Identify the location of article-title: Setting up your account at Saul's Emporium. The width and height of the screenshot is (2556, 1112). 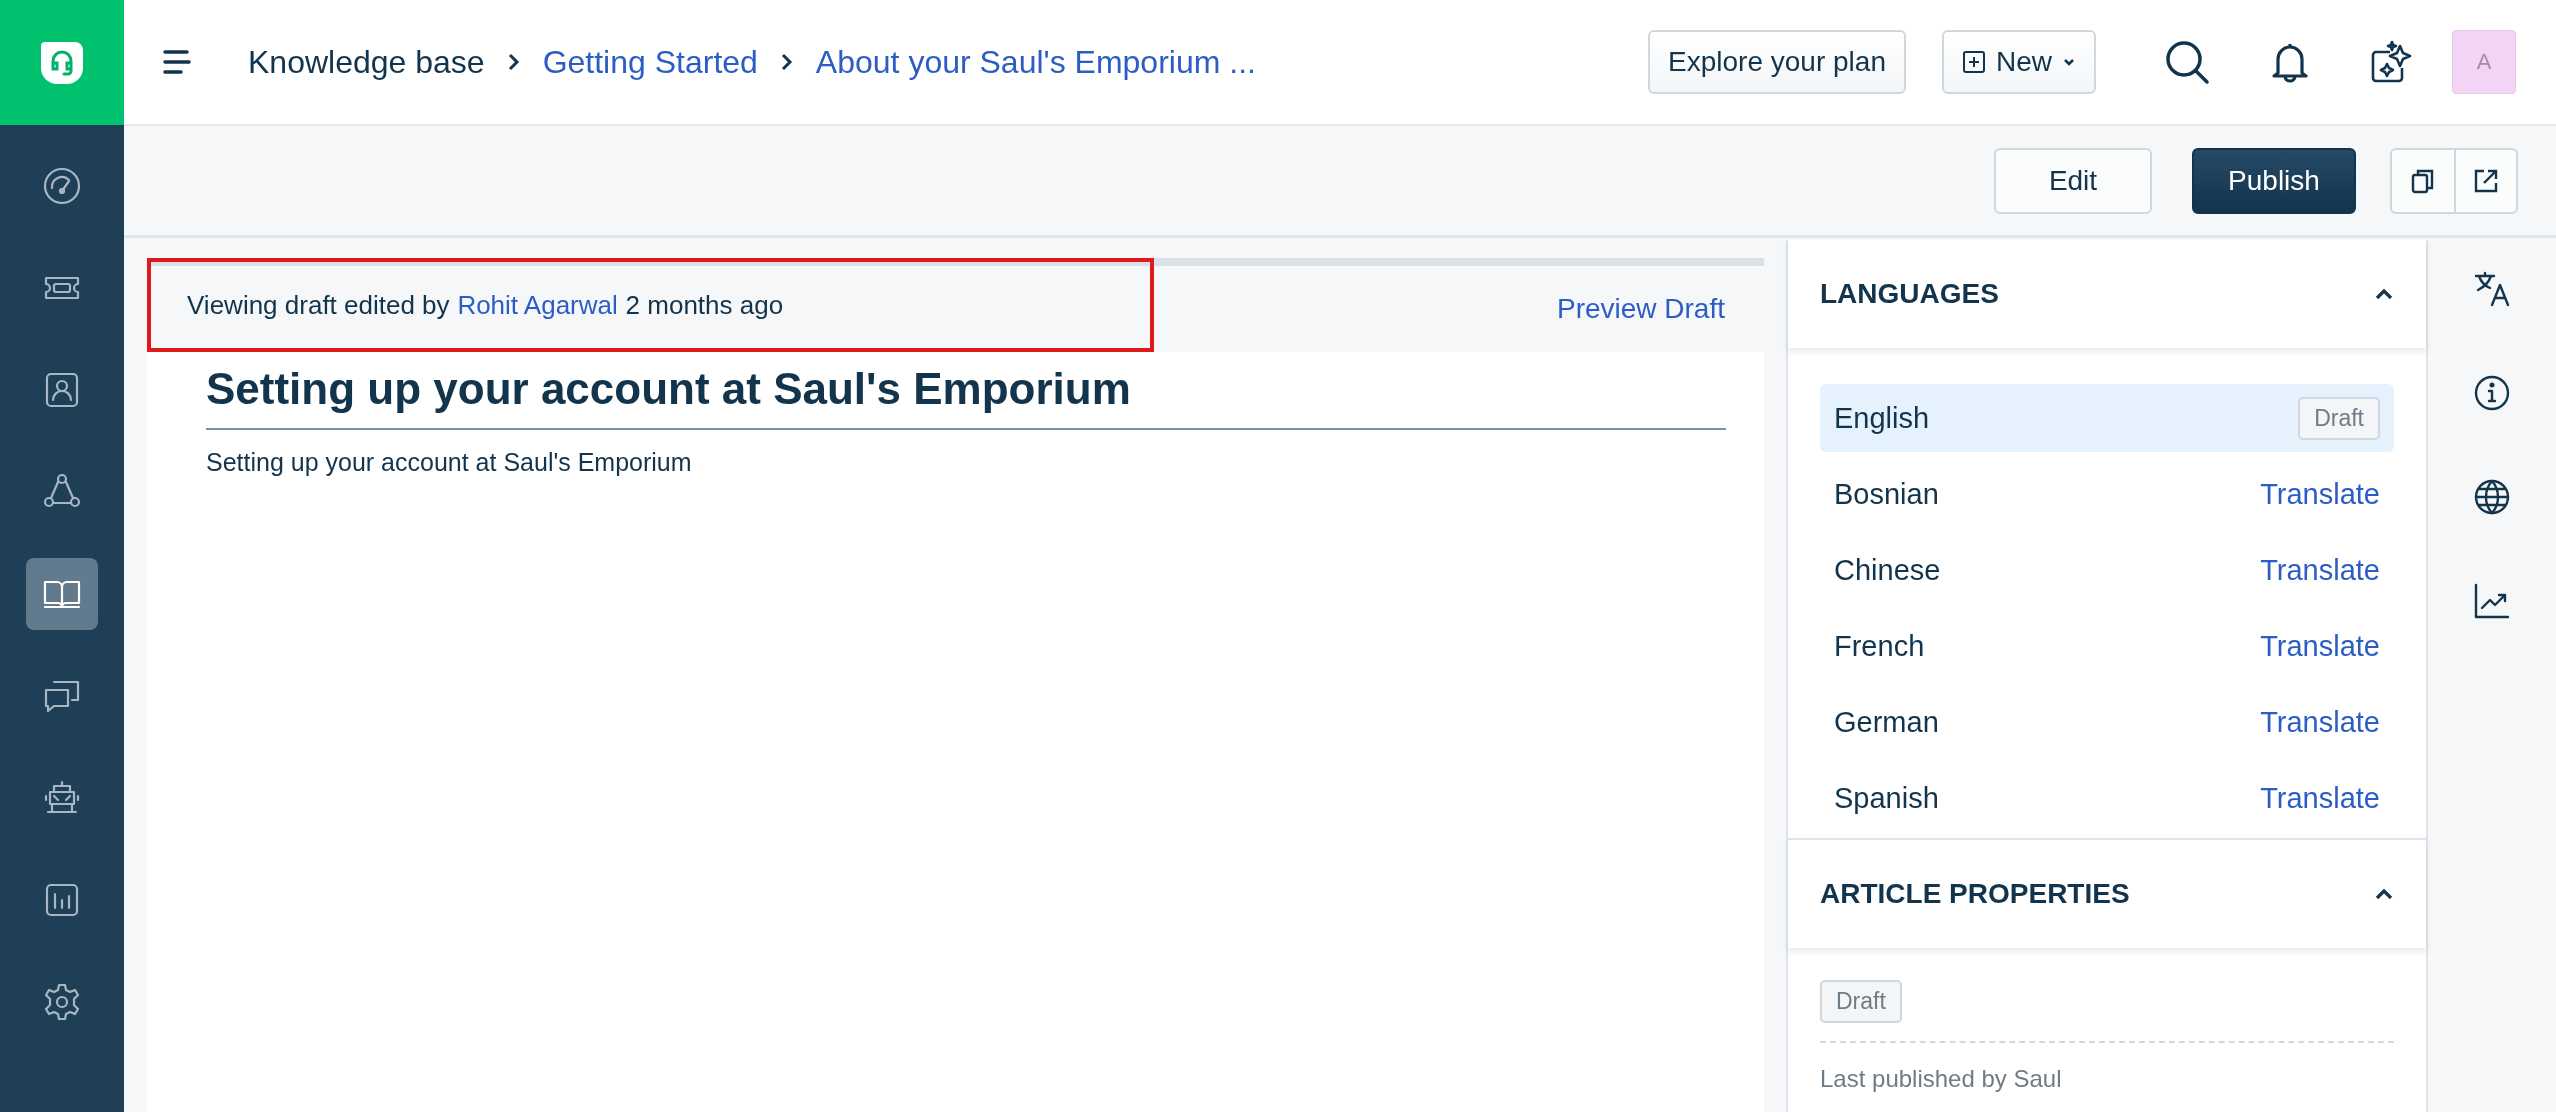
(966, 397).